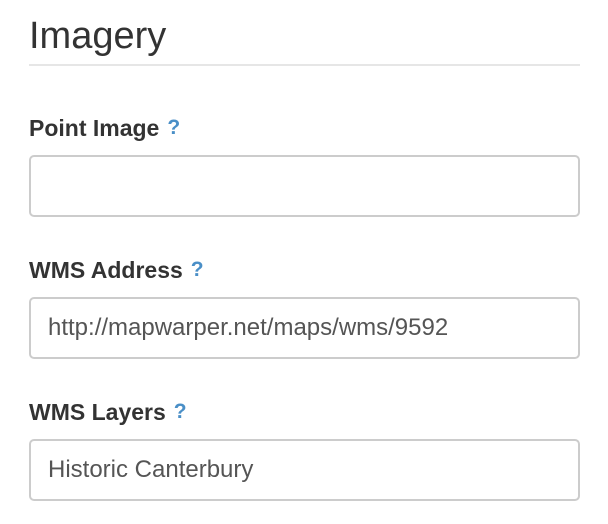  I want to click on wms-address-label-text: WMS Address, so click(106, 269).